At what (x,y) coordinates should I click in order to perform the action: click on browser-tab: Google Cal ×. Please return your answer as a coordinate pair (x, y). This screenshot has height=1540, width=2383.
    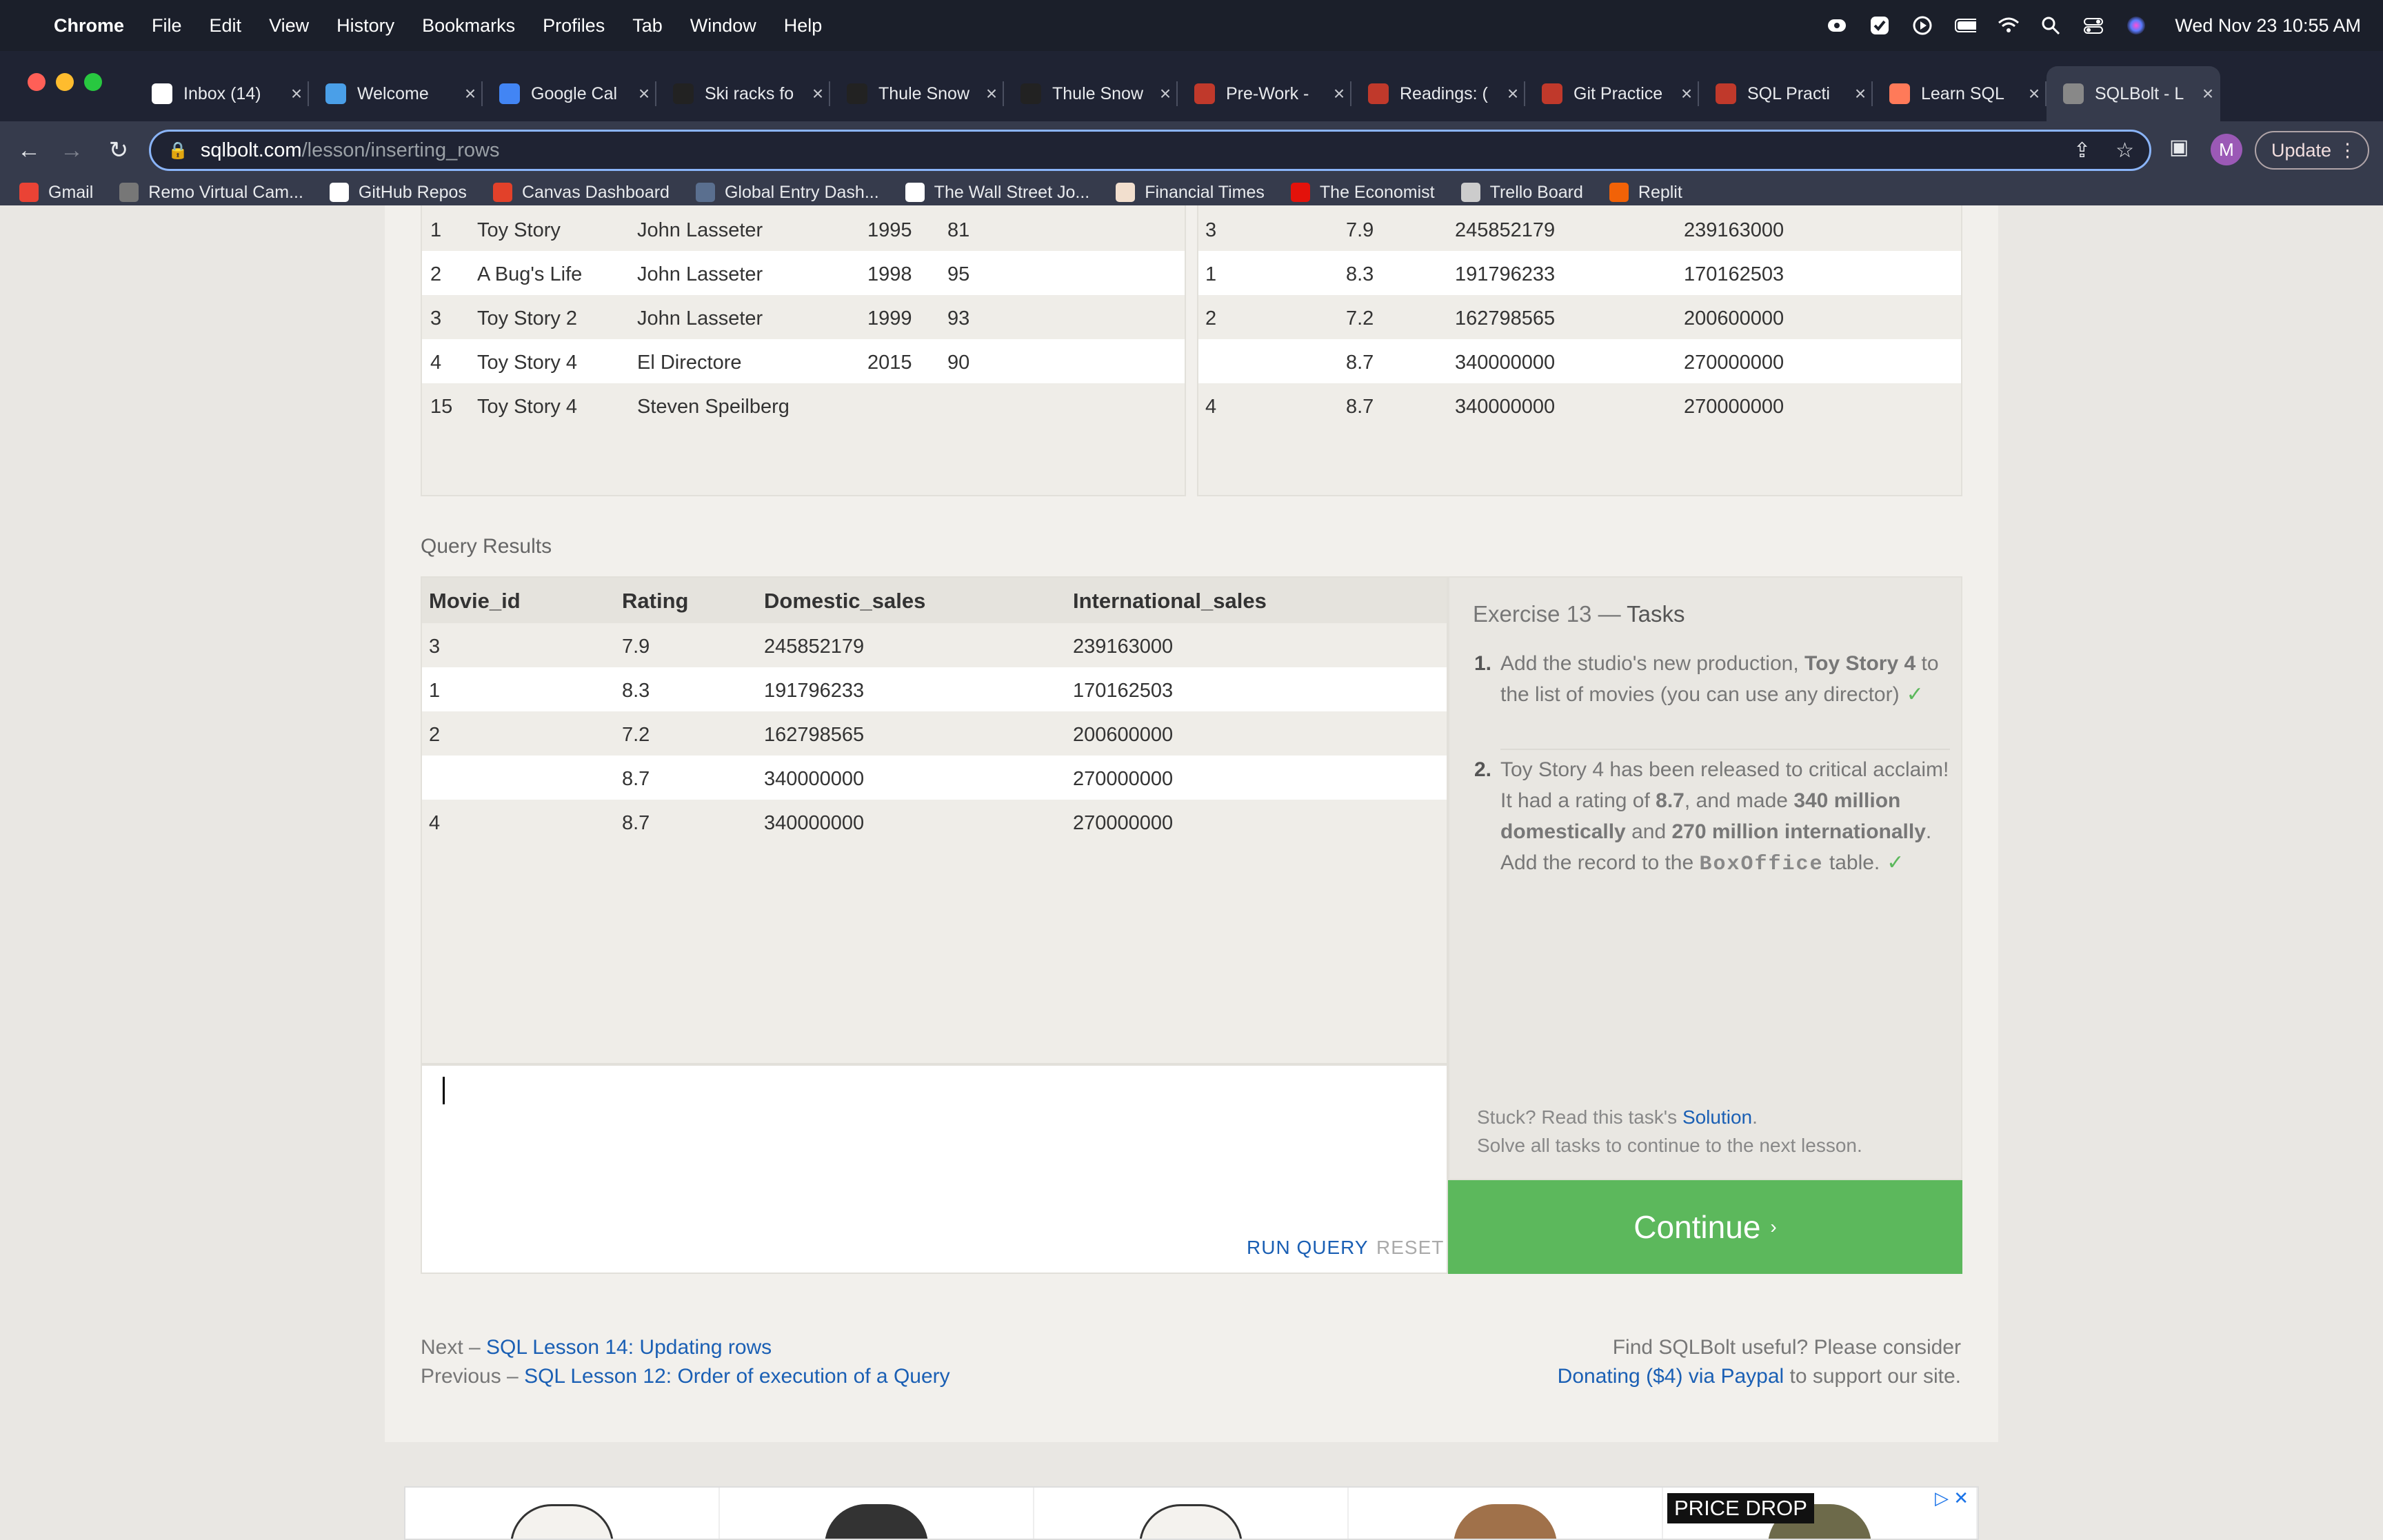
    Looking at the image, I should click on (569, 94).